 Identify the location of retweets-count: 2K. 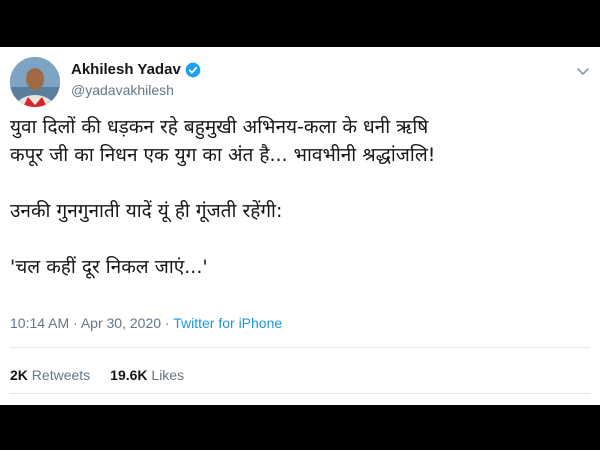
(19, 375).